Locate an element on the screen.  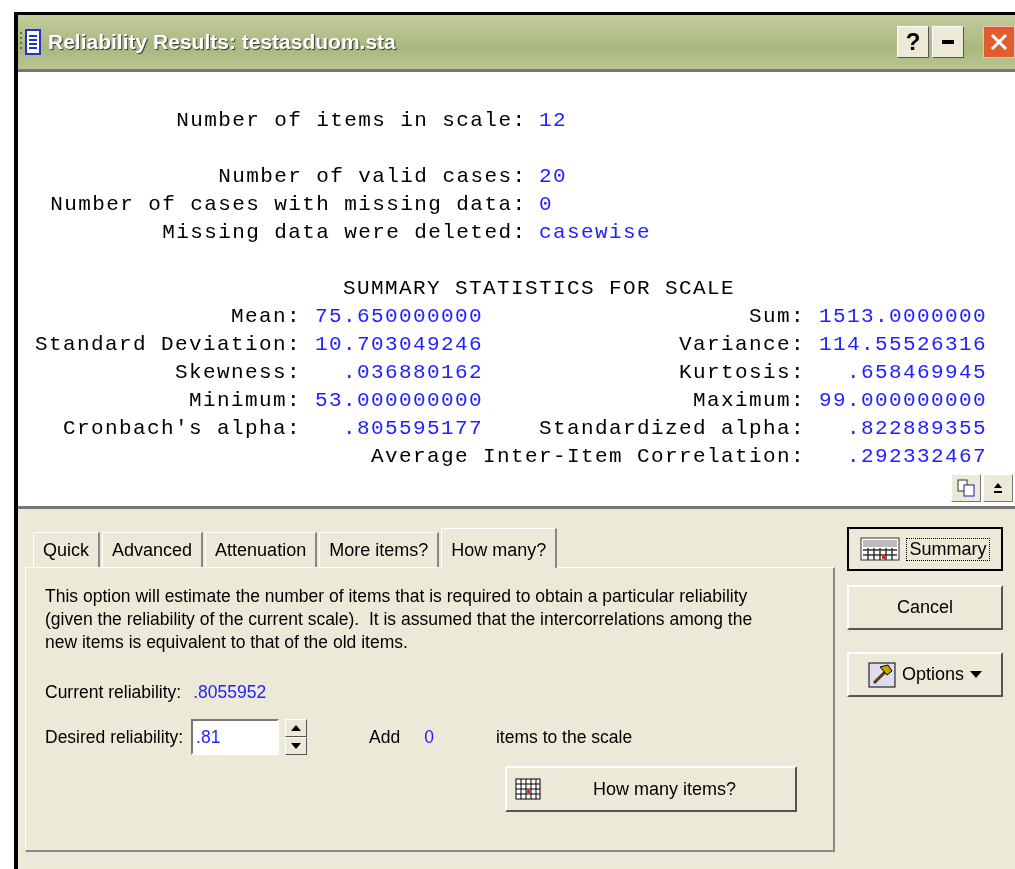
calculator-icon is located at coordinates (880, 549).